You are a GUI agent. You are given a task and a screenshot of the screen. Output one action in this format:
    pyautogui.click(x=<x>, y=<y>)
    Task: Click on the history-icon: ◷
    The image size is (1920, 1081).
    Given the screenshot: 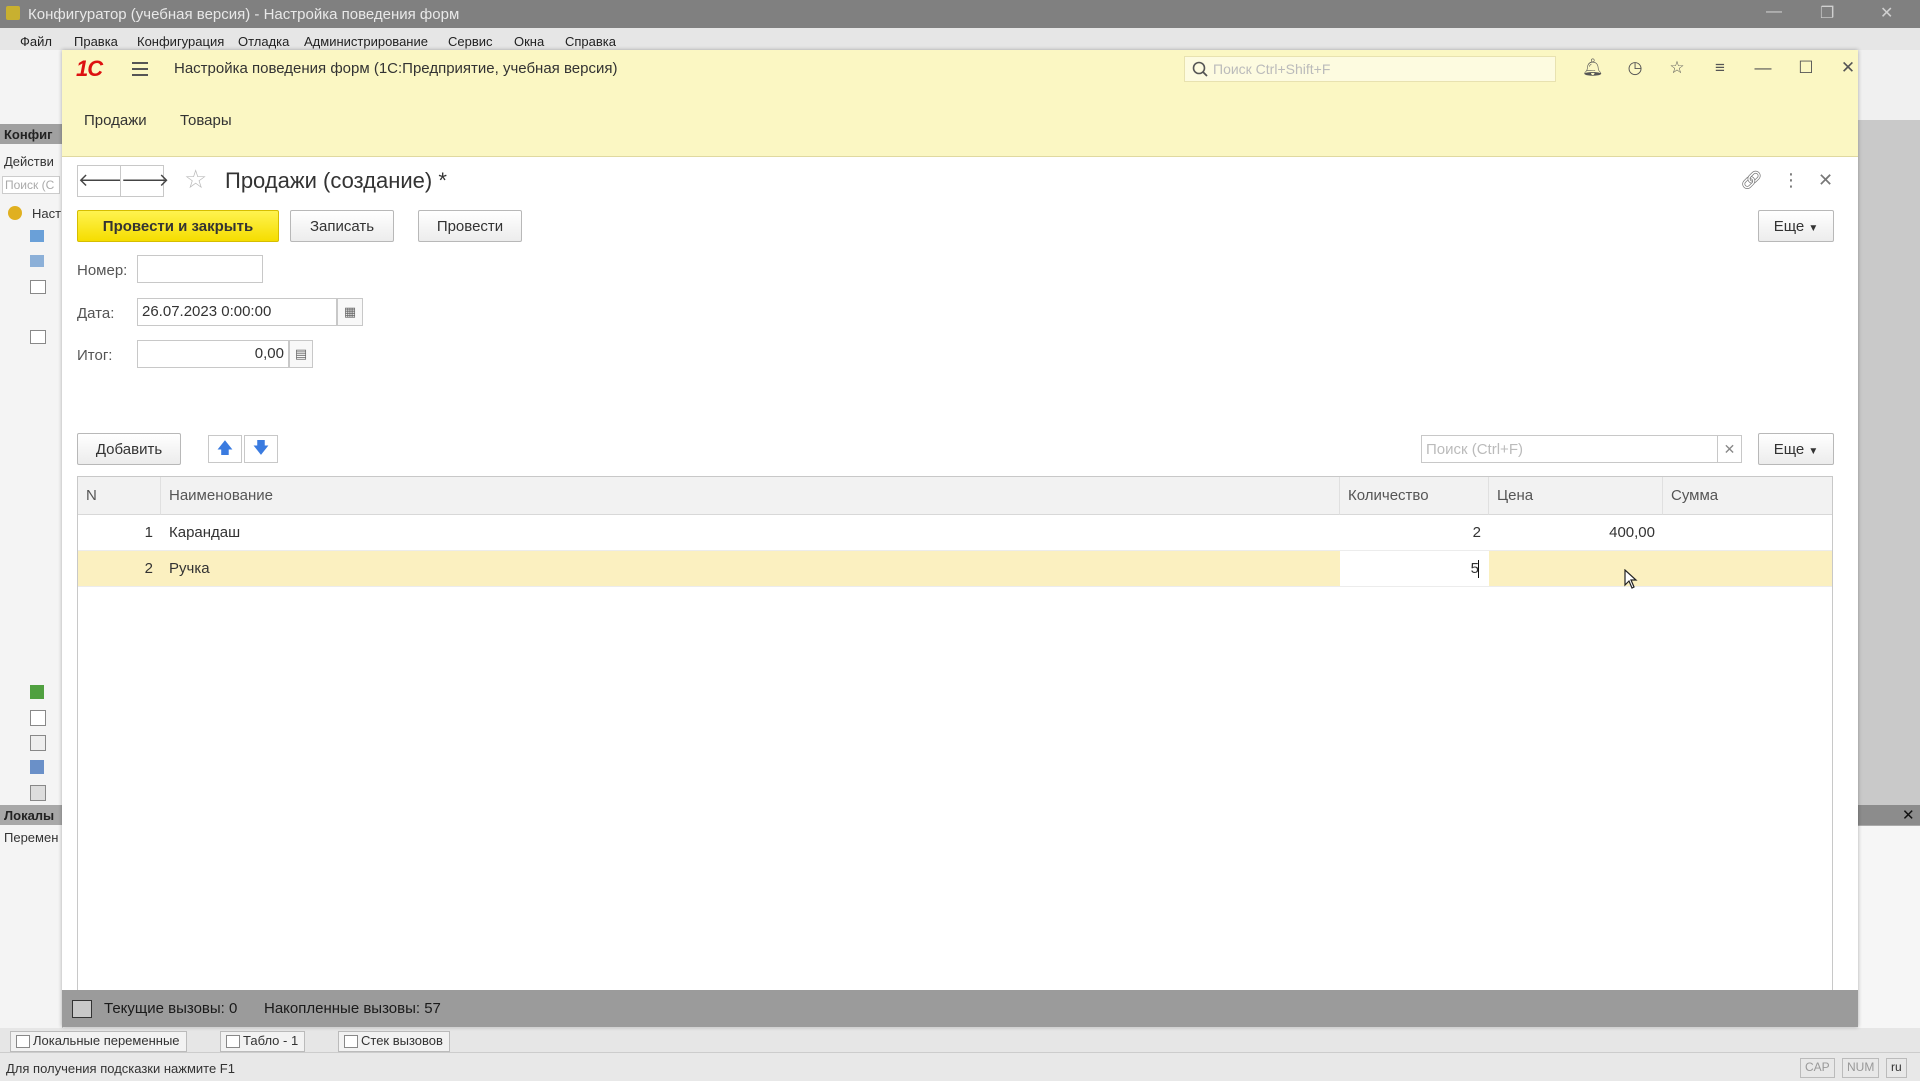 What is the action you would take?
    pyautogui.click(x=1635, y=68)
    